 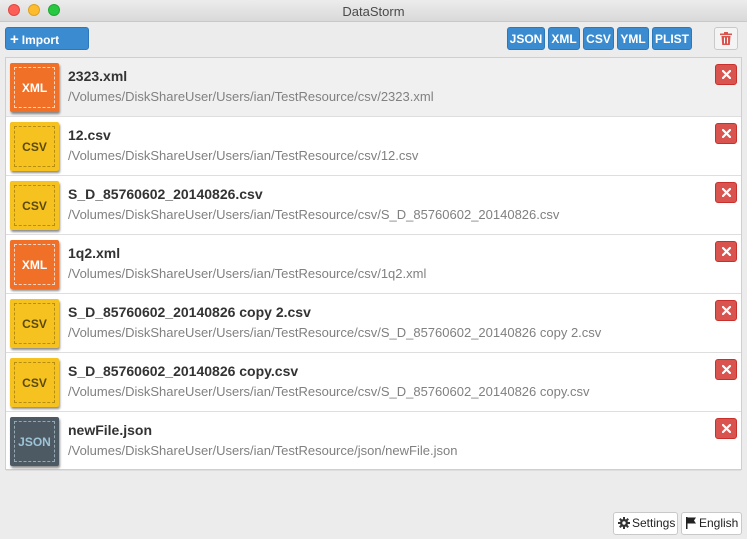 I want to click on flag-icon, so click(x=691, y=523).